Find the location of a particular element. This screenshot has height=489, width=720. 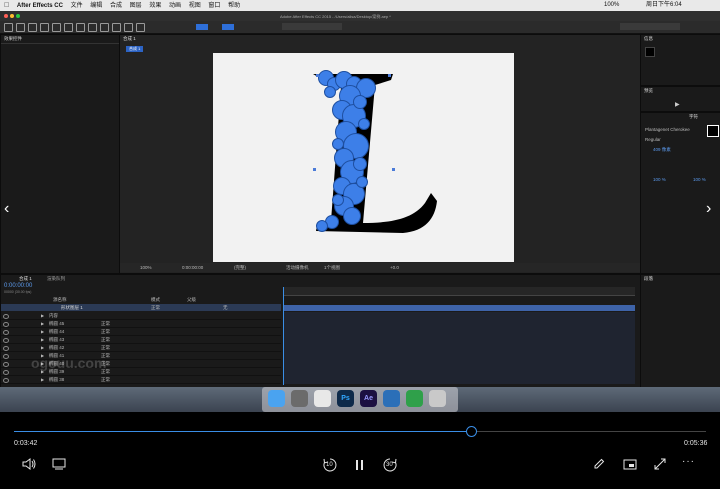

seek-bar is located at coordinates (360, 431).